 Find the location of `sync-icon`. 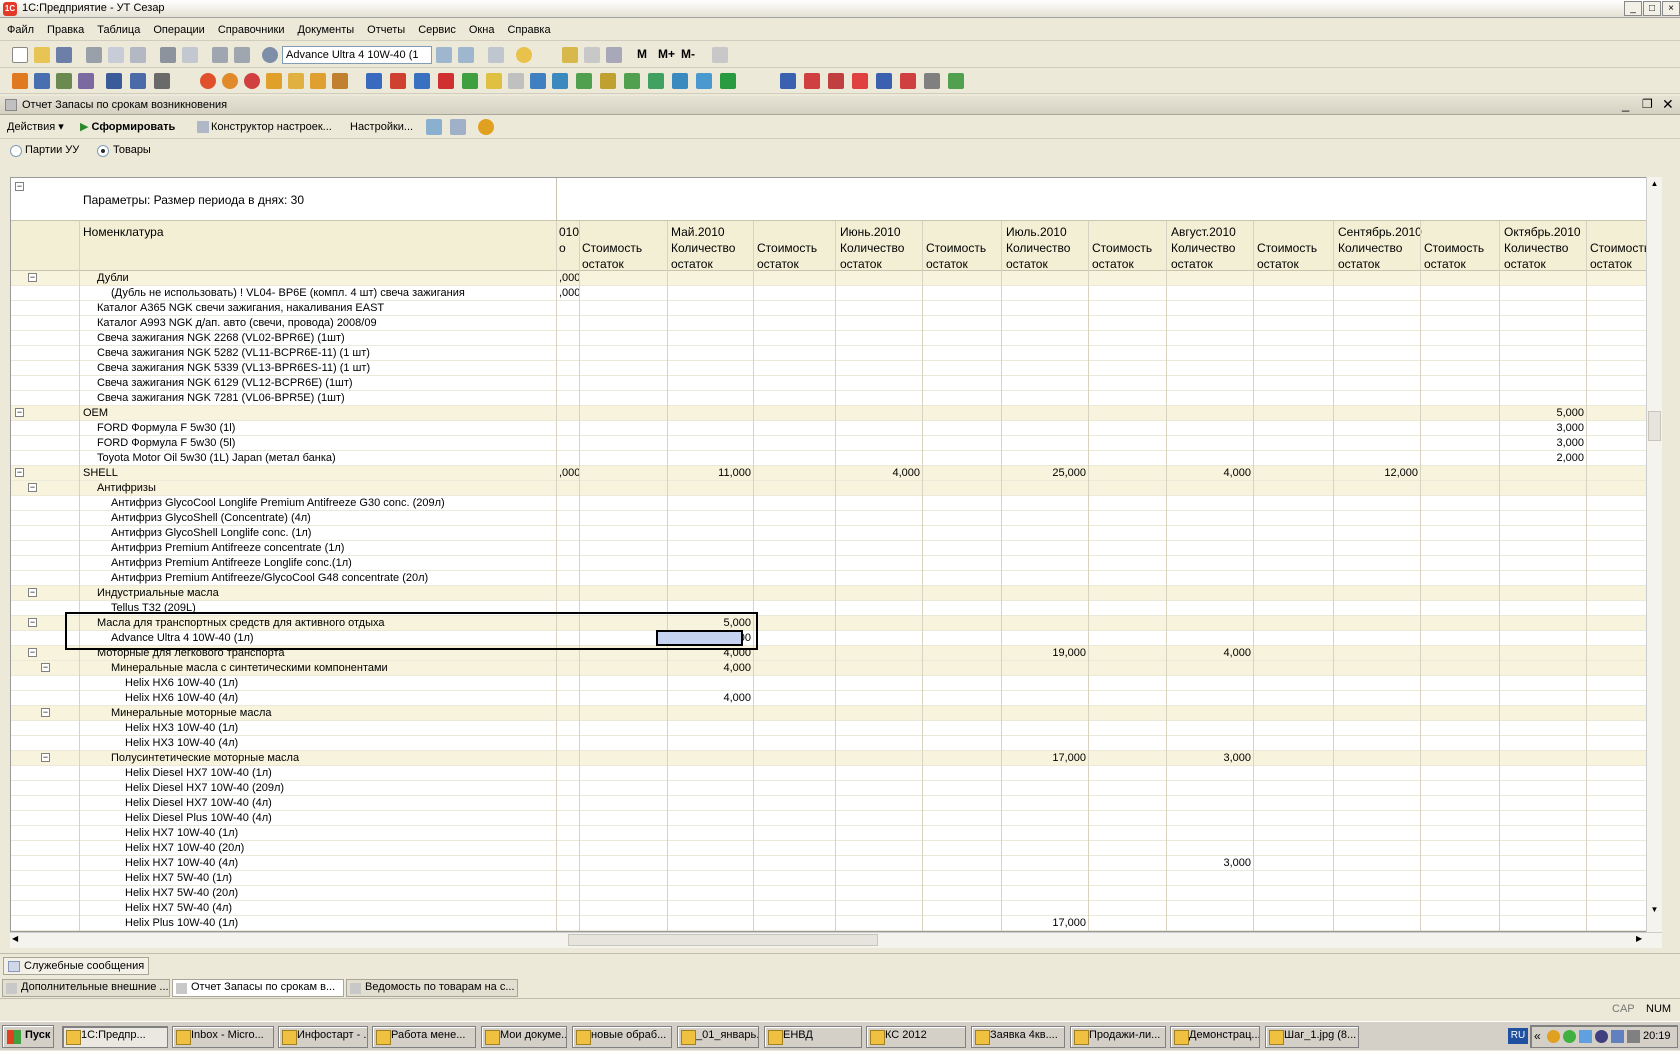

sync-icon is located at coordinates (932, 81).